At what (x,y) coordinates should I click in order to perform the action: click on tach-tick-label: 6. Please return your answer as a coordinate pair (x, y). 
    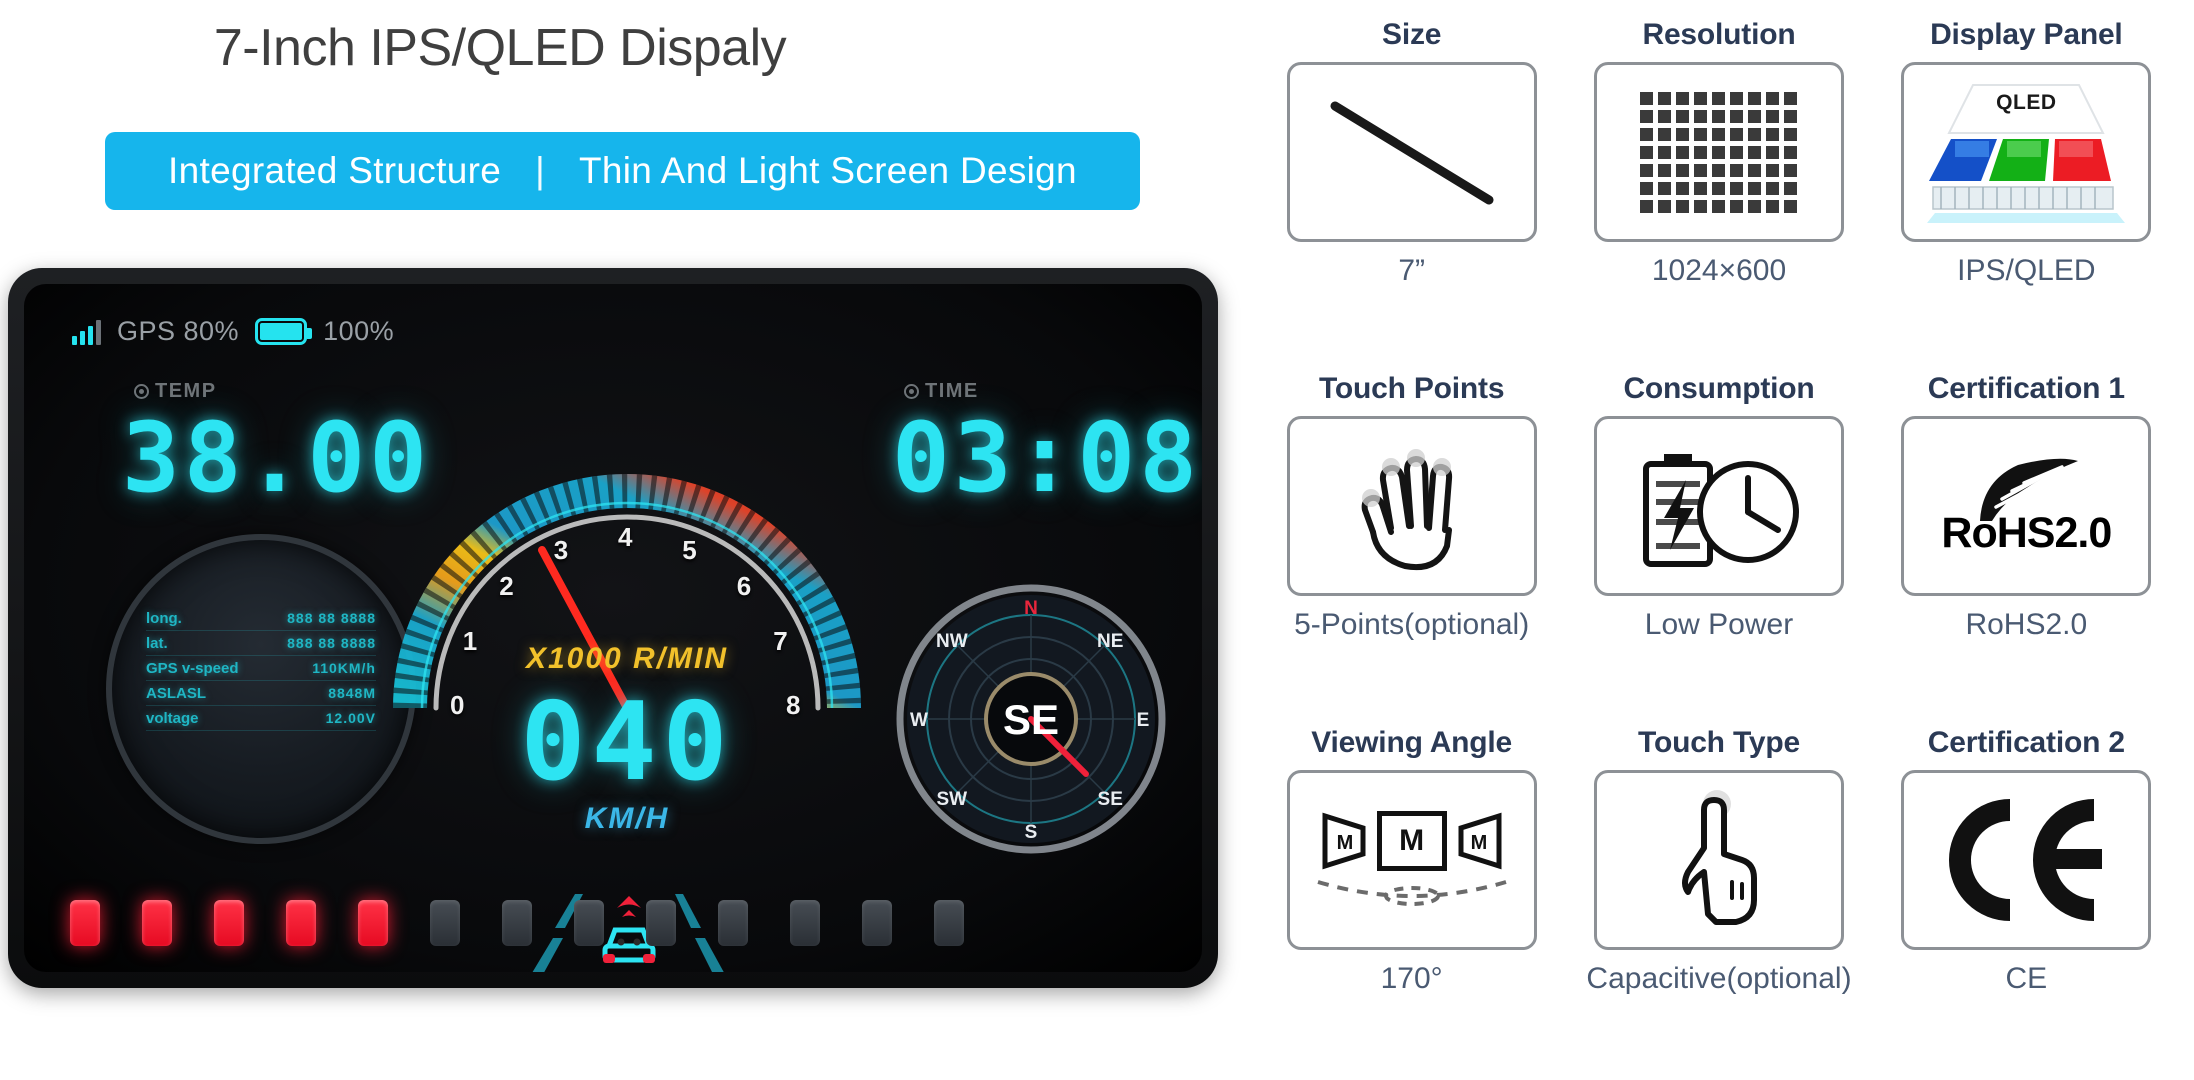
    Looking at the image, I should click on (744, 586).